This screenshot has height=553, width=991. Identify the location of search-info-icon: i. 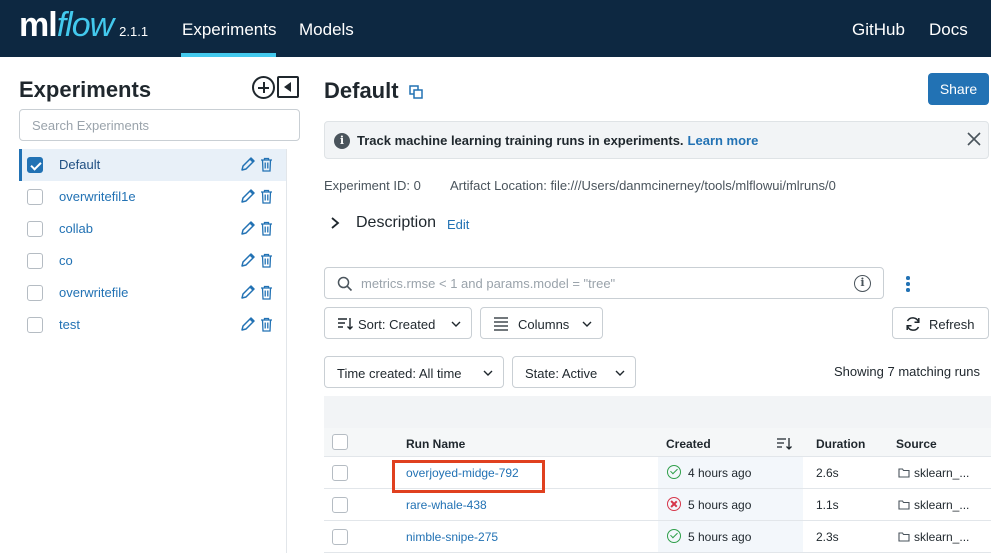
(862, 283).